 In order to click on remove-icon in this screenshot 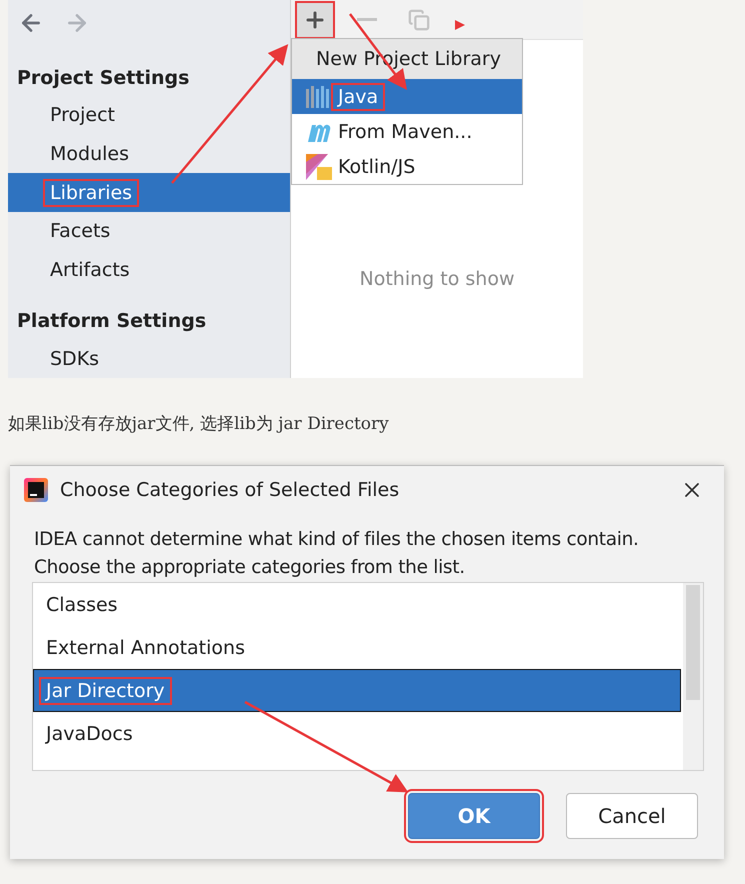, I will do `click(367, 19)`.